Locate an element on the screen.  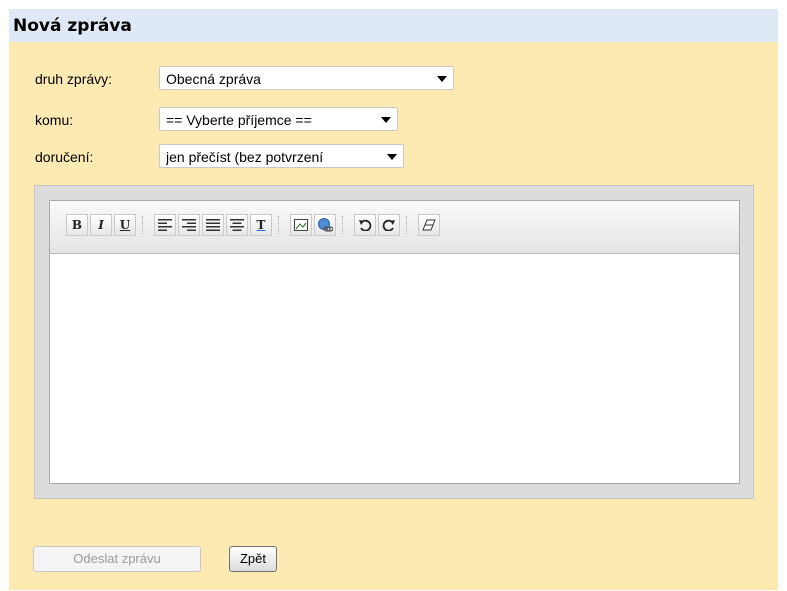
italic-button: I is located at coordinates (101, 225).